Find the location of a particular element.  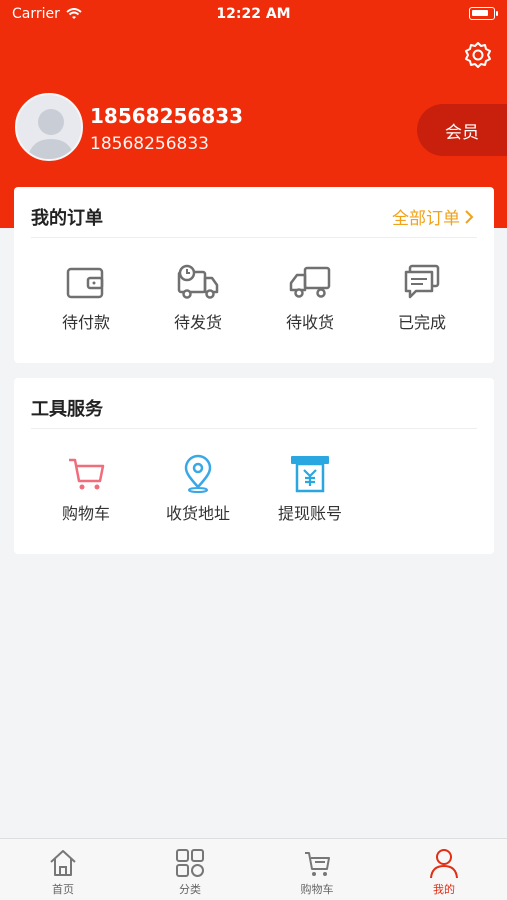

orders-title: 我的订单 is located at coordinates (67, 218).